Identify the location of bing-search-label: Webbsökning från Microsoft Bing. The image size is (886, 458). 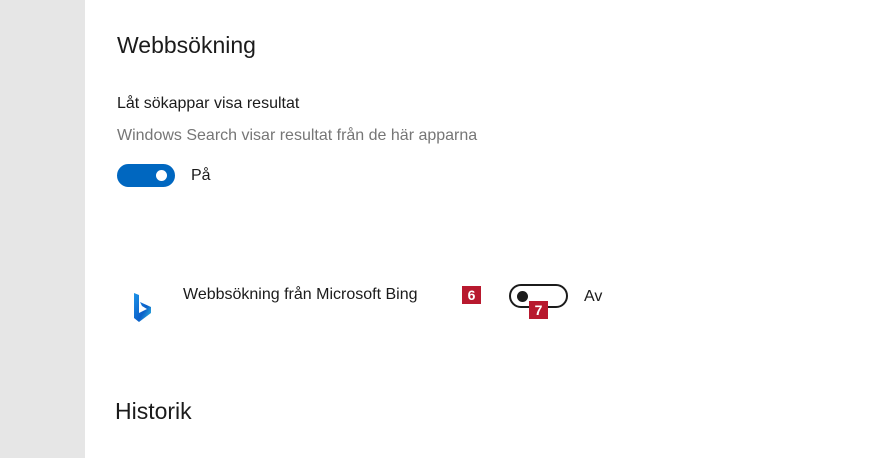
(300, 294).